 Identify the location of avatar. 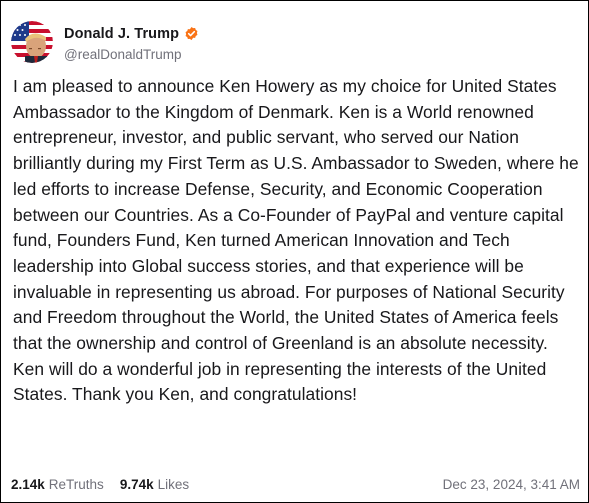
(32, 42).